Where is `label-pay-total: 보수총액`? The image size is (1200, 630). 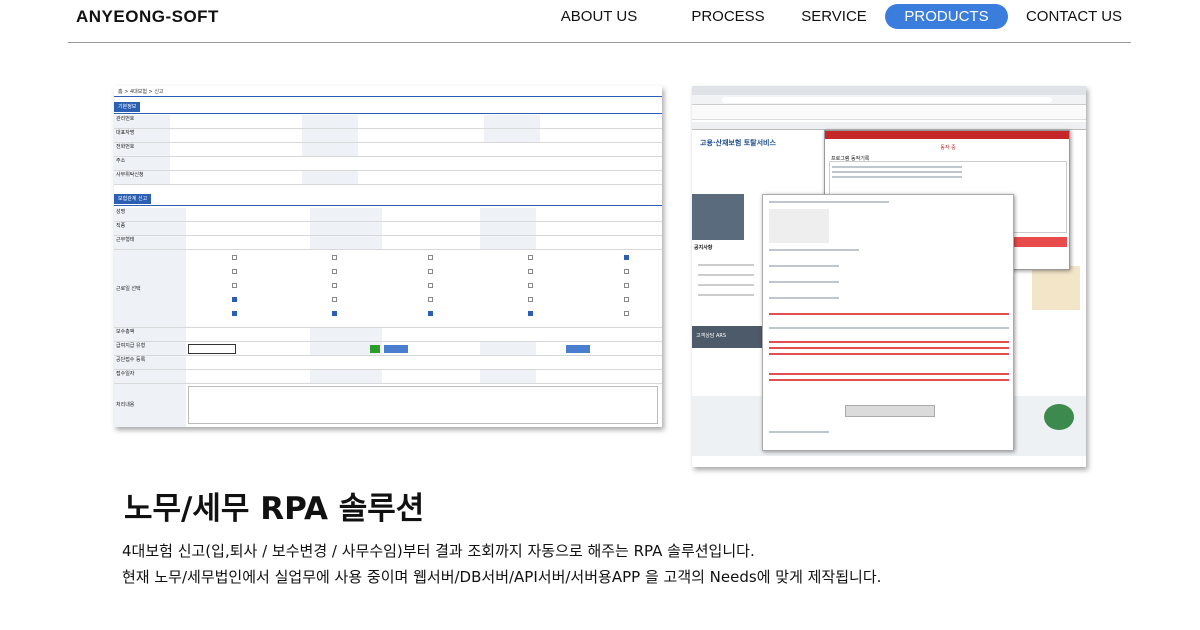 label-pay-total: 보수총액 is located at coordinates (150, 334).